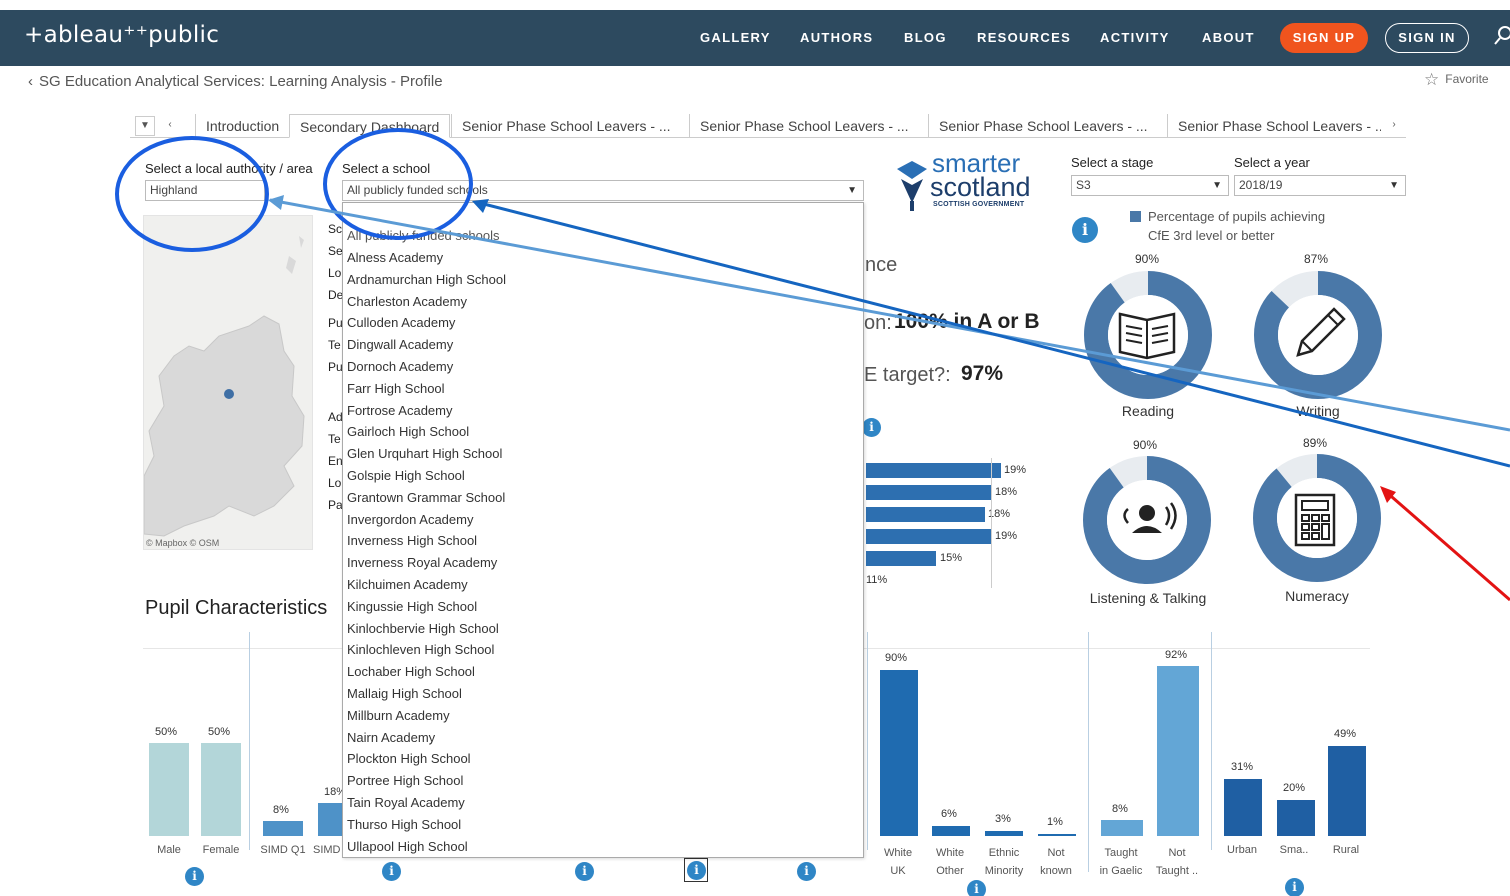  Describe the element at coordinates (1148, 411) in the screenshot. I see `donut-label: Reading` at that location.